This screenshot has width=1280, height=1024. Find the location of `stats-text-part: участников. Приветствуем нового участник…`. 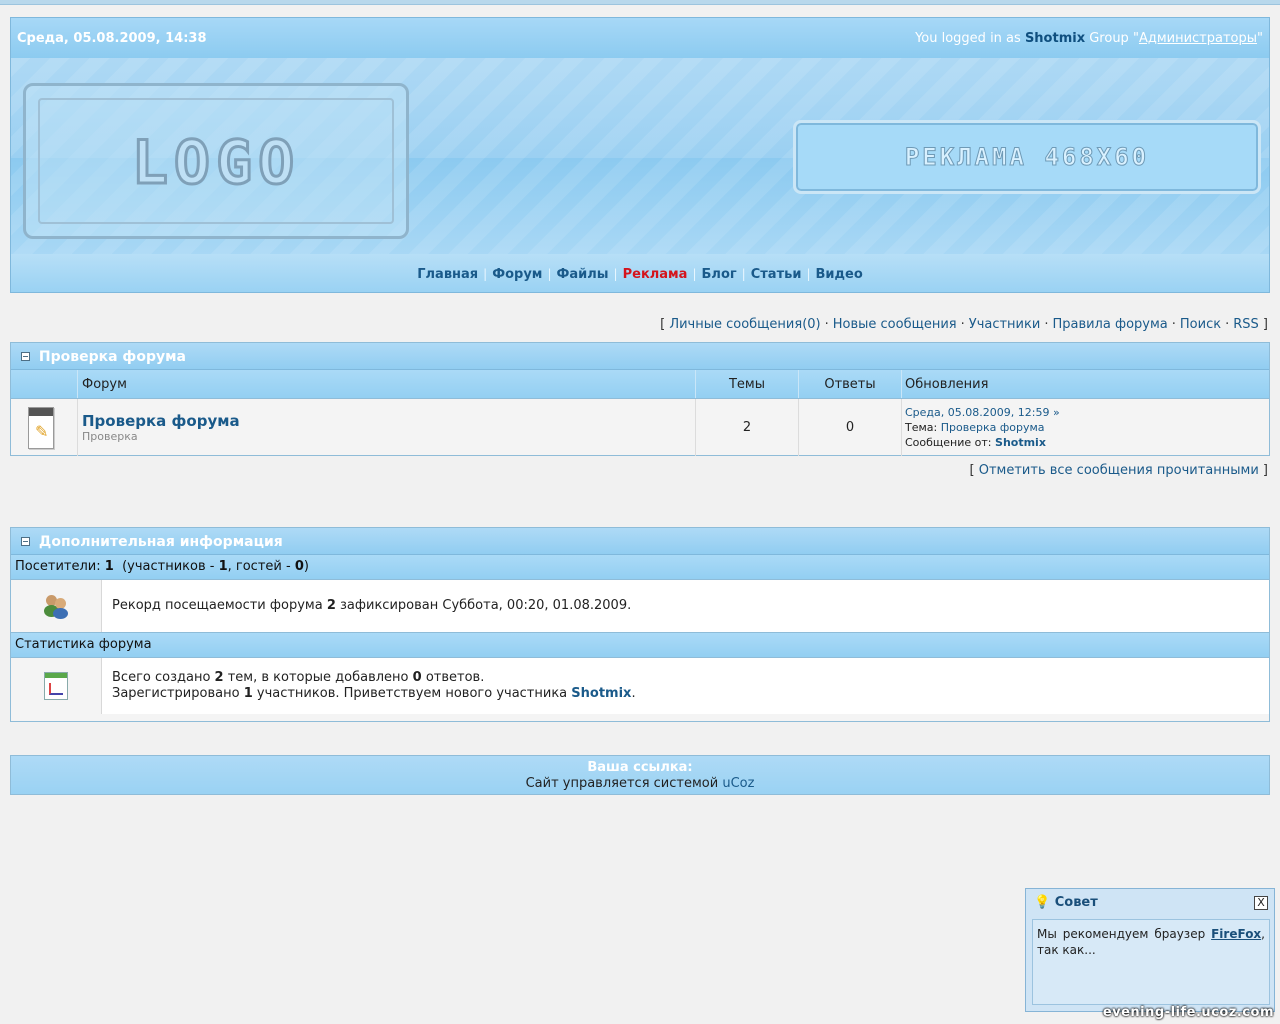

stats-text-part: участников. Приветствуем нового участник… is located at coordinates (412, 693).